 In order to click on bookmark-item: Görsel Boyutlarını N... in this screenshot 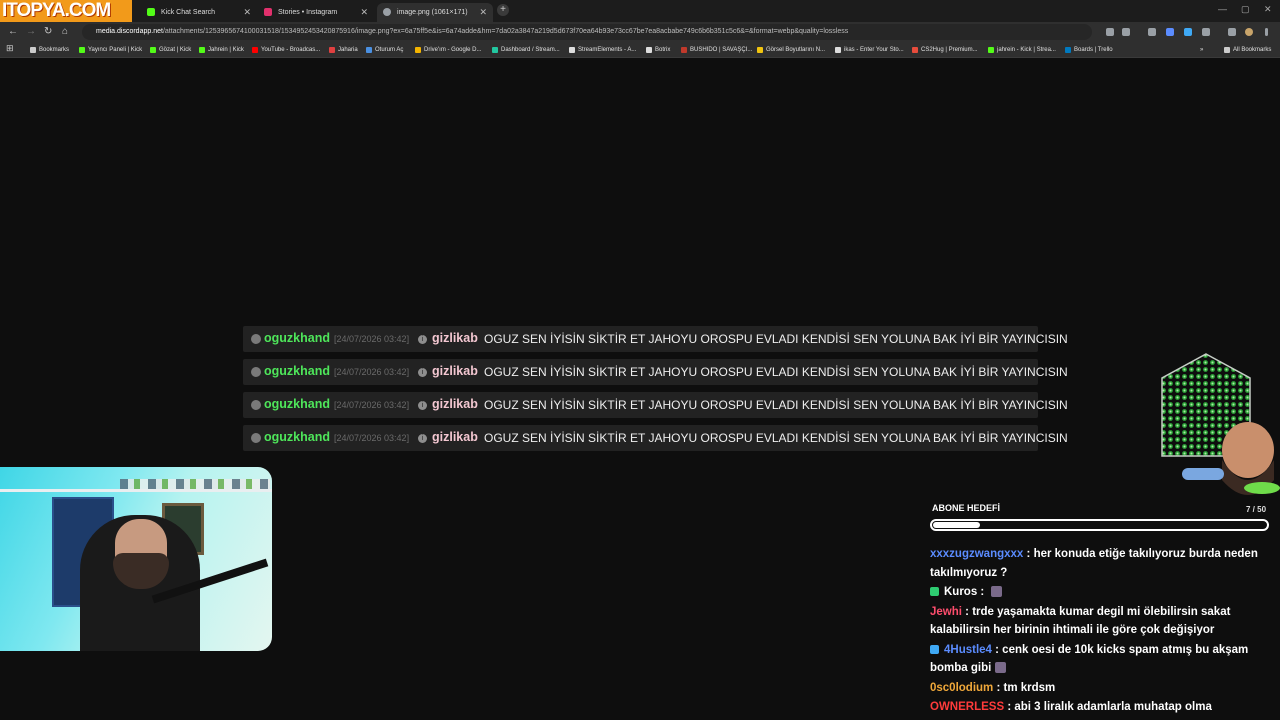, I will do `click(791, 50)`.